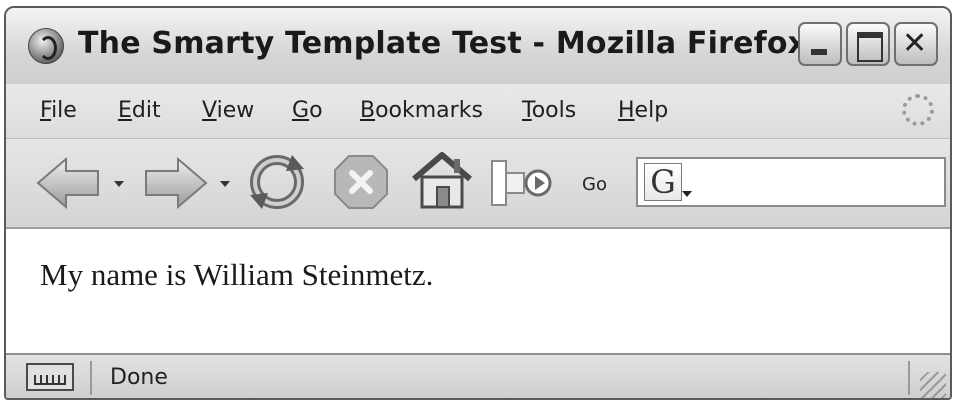 The image size is (956, 405). Describe the element at coordinates (235, 110) in the screenshot. I see `menu-label: iew` at that location.